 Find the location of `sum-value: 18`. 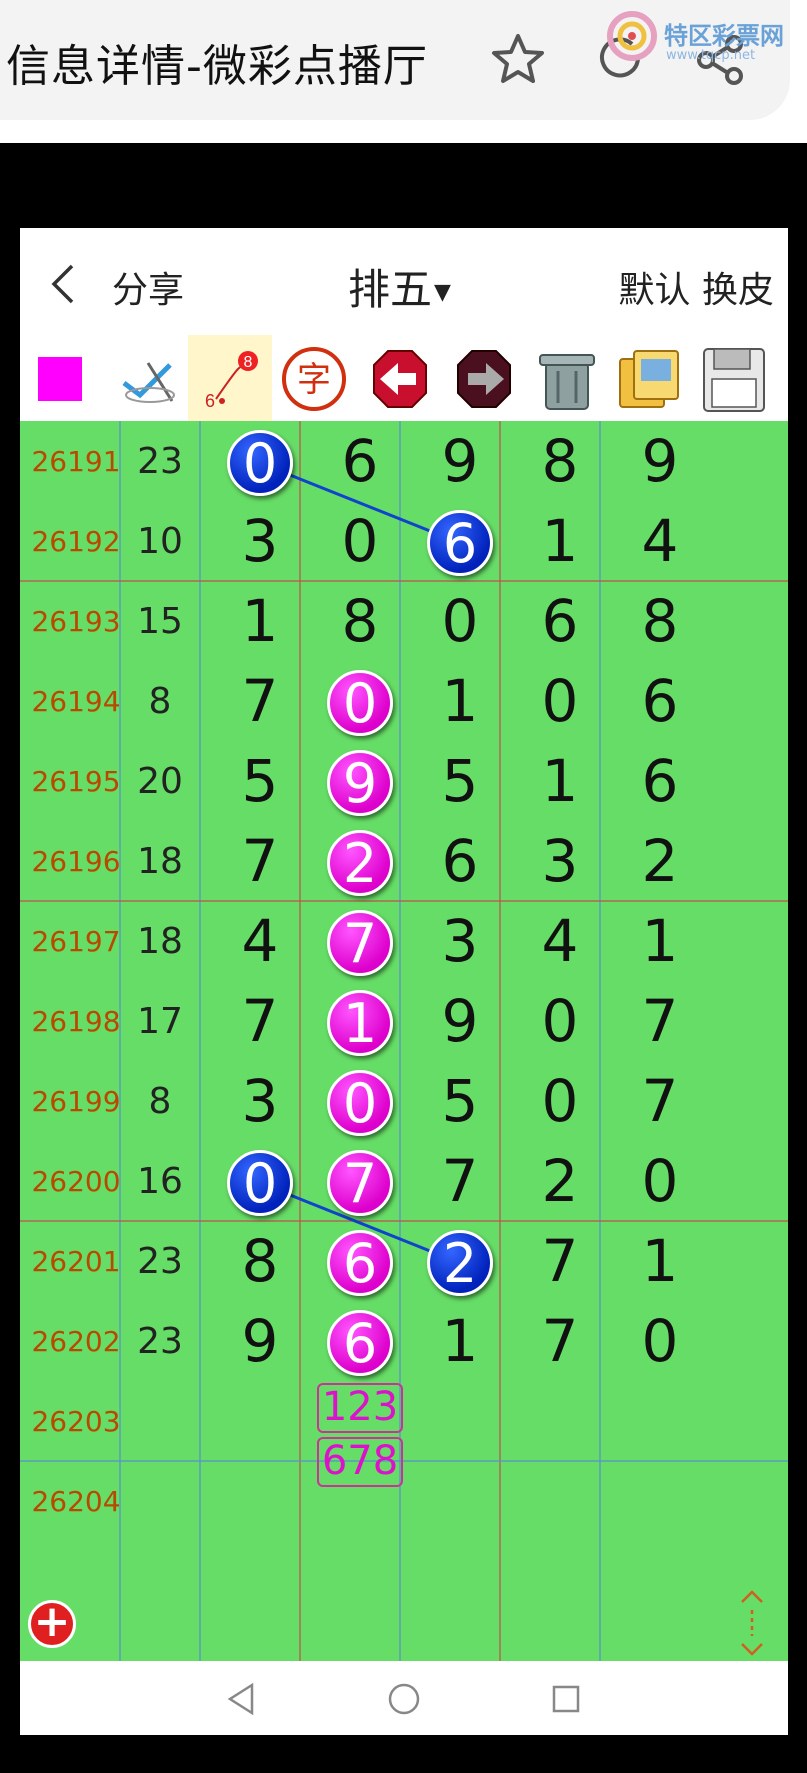

sum-value: 18 is located at coordinates (160, 861).